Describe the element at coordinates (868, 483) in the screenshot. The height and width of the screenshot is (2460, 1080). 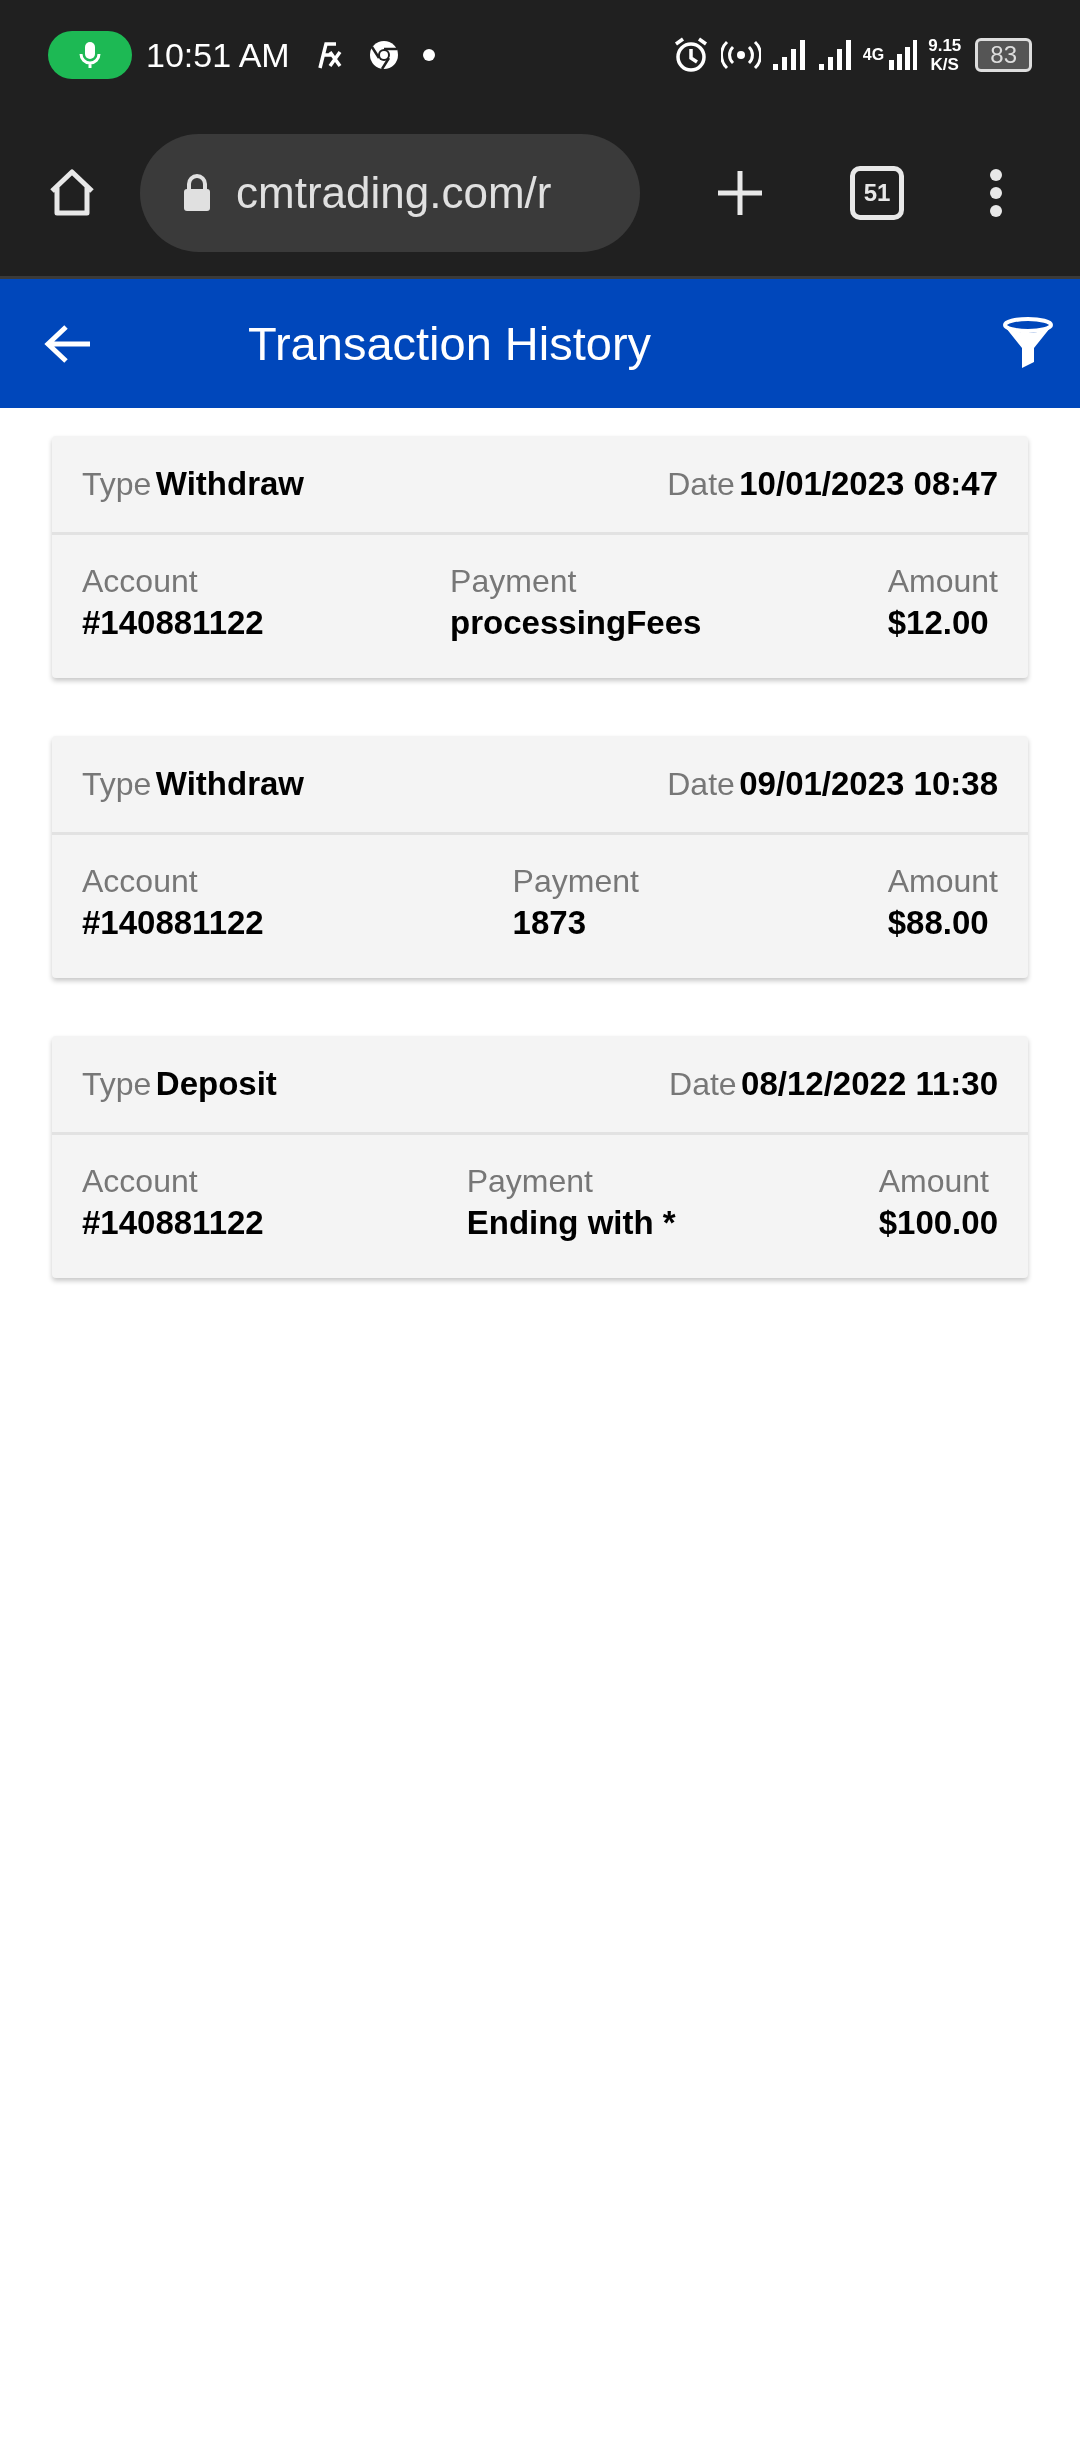
I see `date-value: 10/01/2023 08:47` at that location.